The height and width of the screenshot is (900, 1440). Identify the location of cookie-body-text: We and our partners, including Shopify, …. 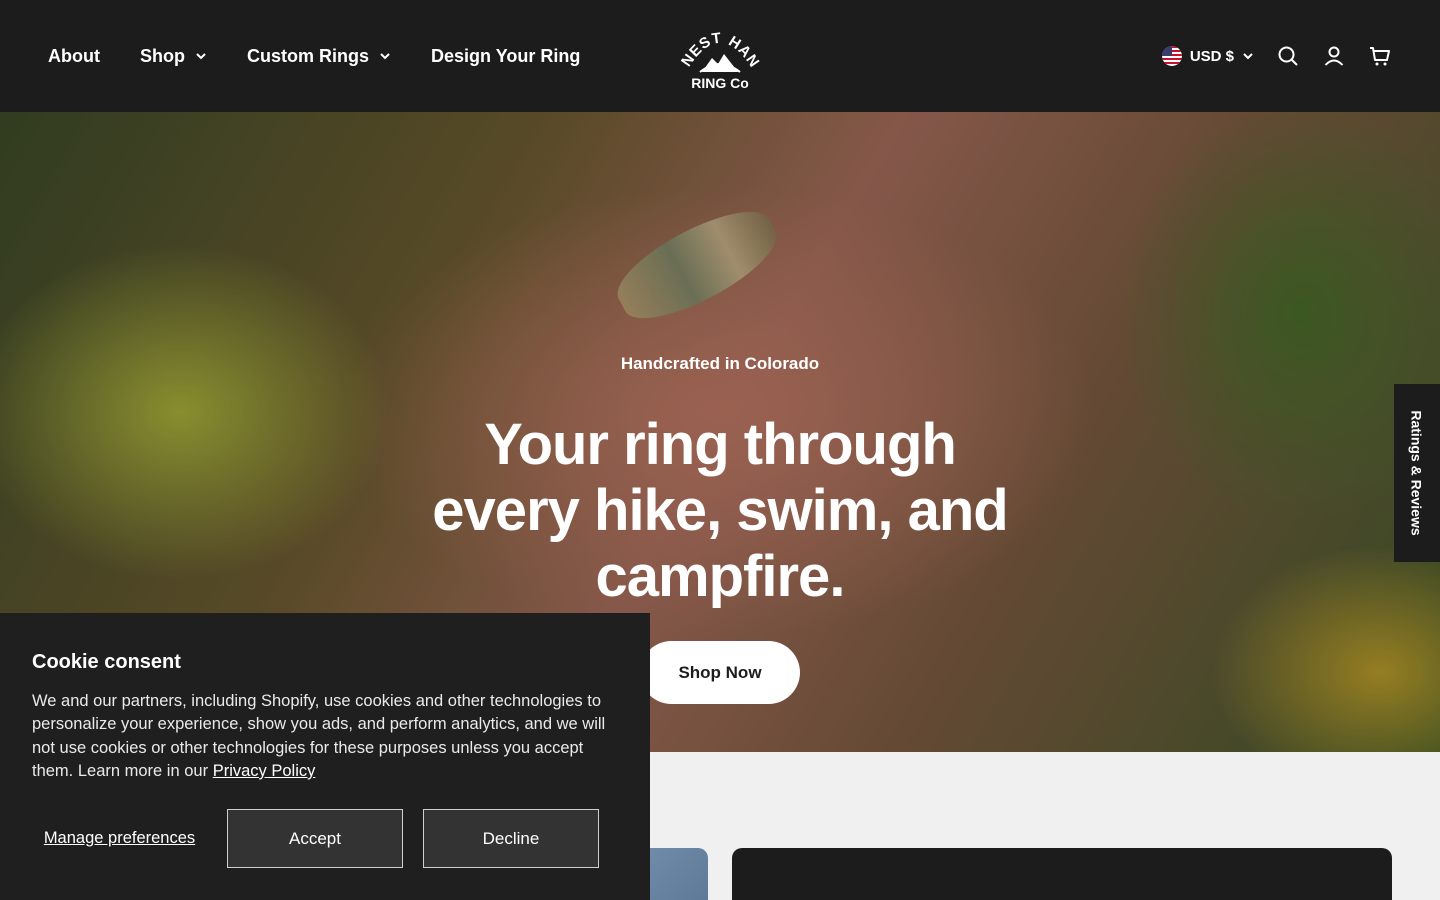
(319, 736).